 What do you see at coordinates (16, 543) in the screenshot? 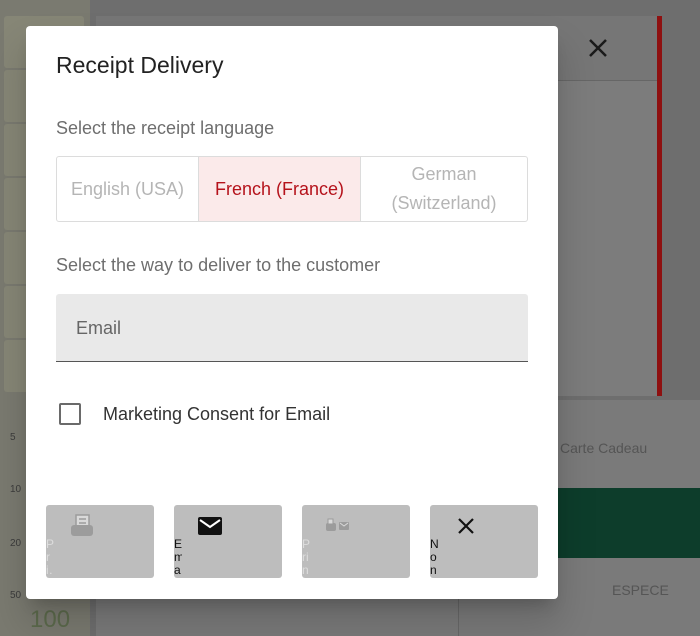
I see `bill-label: 20` at bounding box center [16, 543].